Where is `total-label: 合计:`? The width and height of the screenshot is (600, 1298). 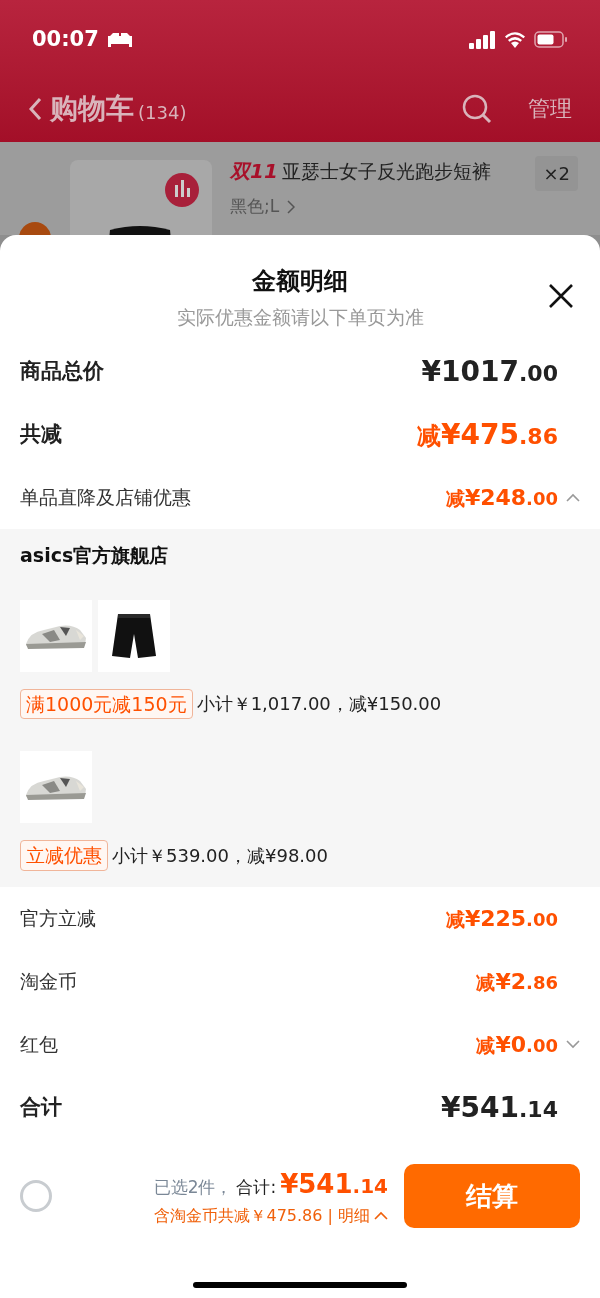 total-label: 合计: is located at coordinates (256, 1187).